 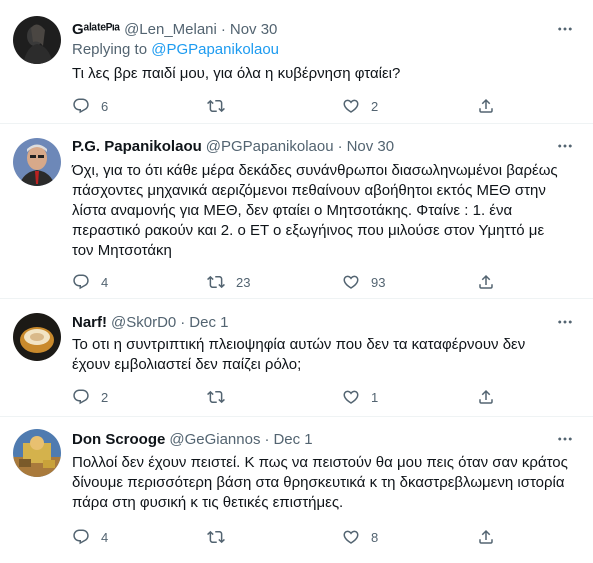 I want to click on tweet-header: Gᵃˡᵃᵗᵉᴾᶦᵃ @Len_Melani · Nov 30, so click(x=325, y=30).